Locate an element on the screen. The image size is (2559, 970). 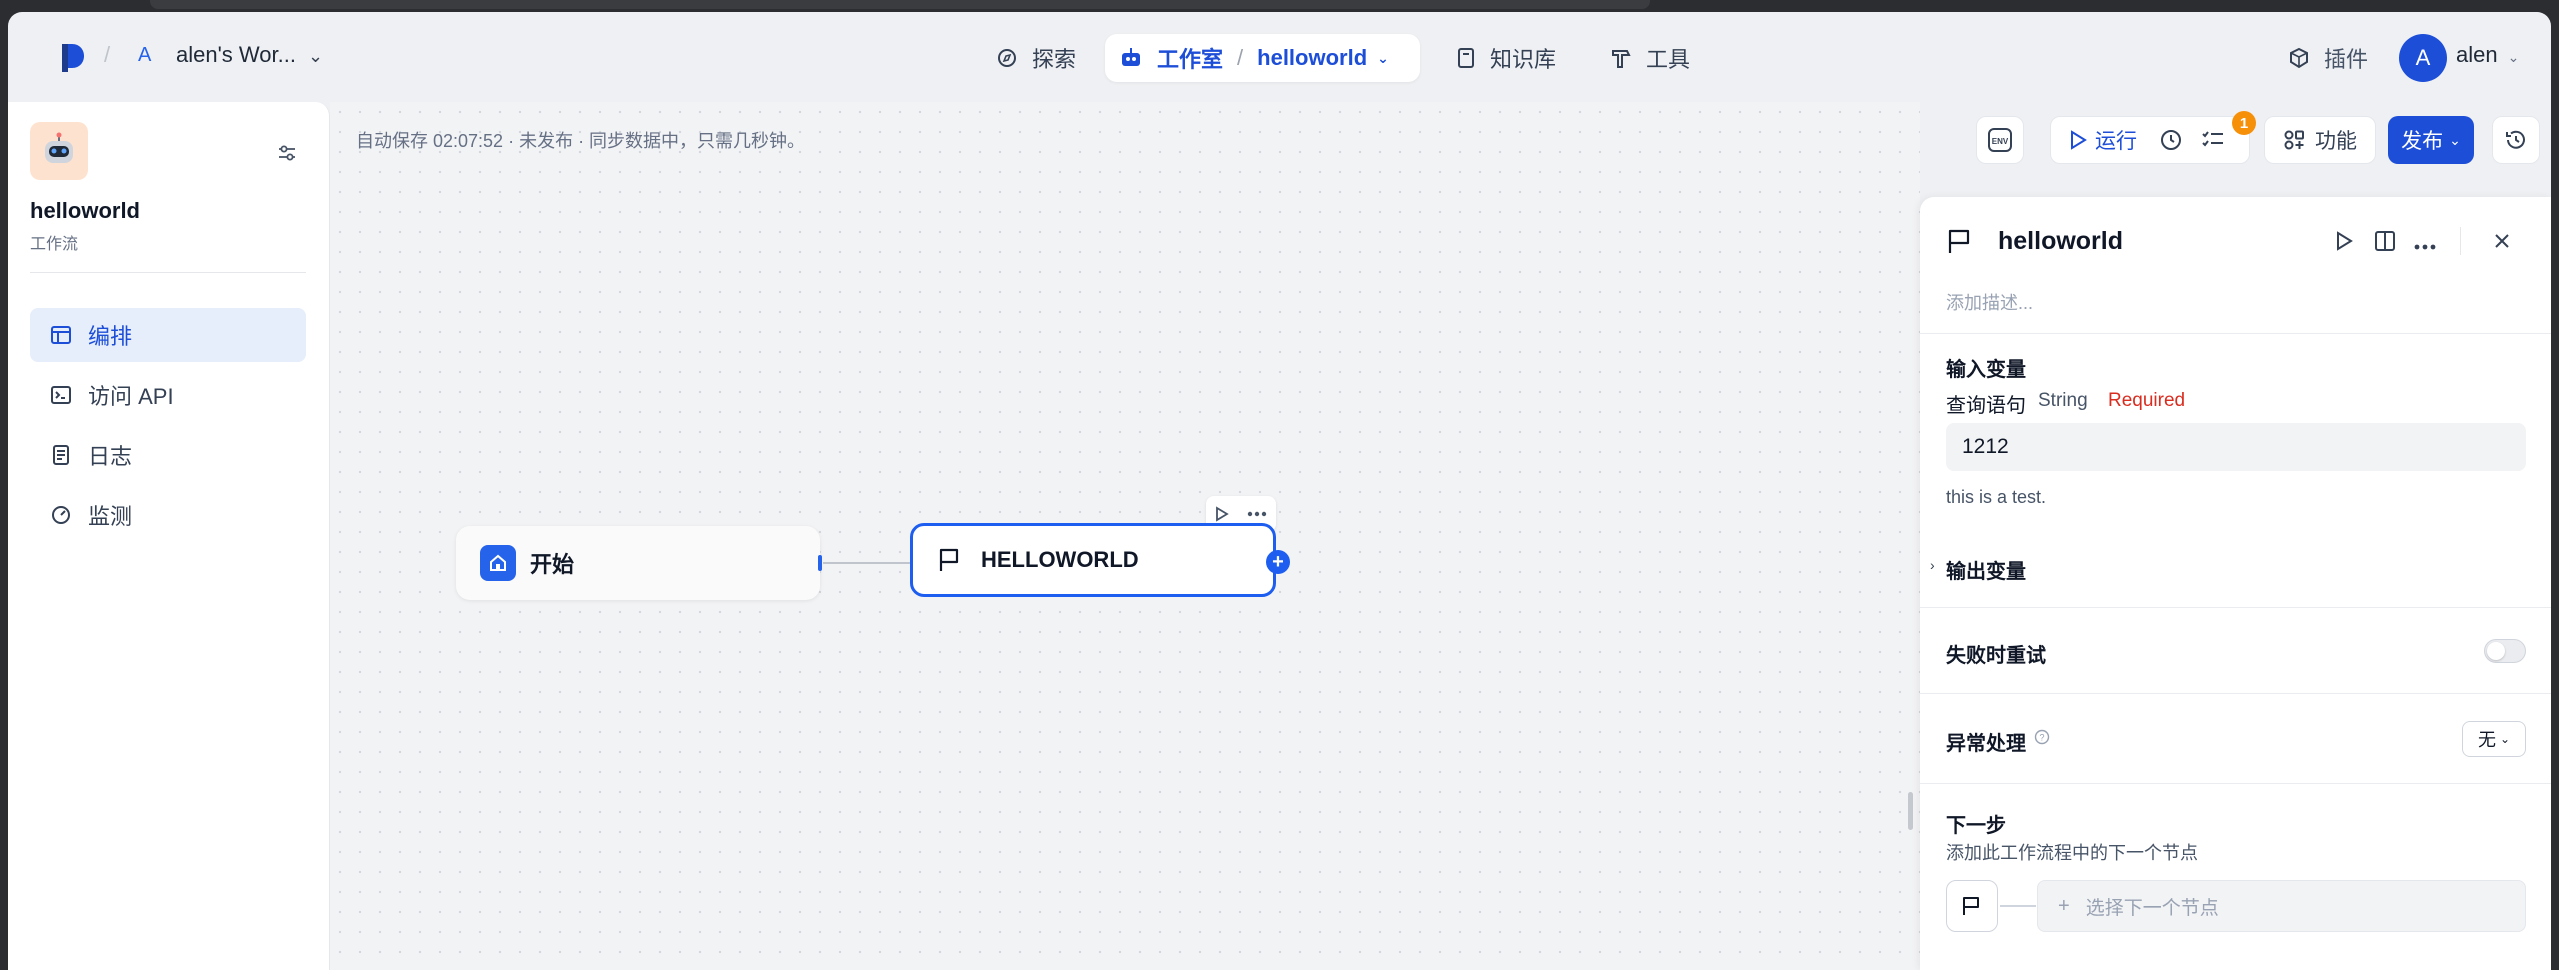
helloworld-node: HELLOWORLD is located at coordinates (1093, 560).